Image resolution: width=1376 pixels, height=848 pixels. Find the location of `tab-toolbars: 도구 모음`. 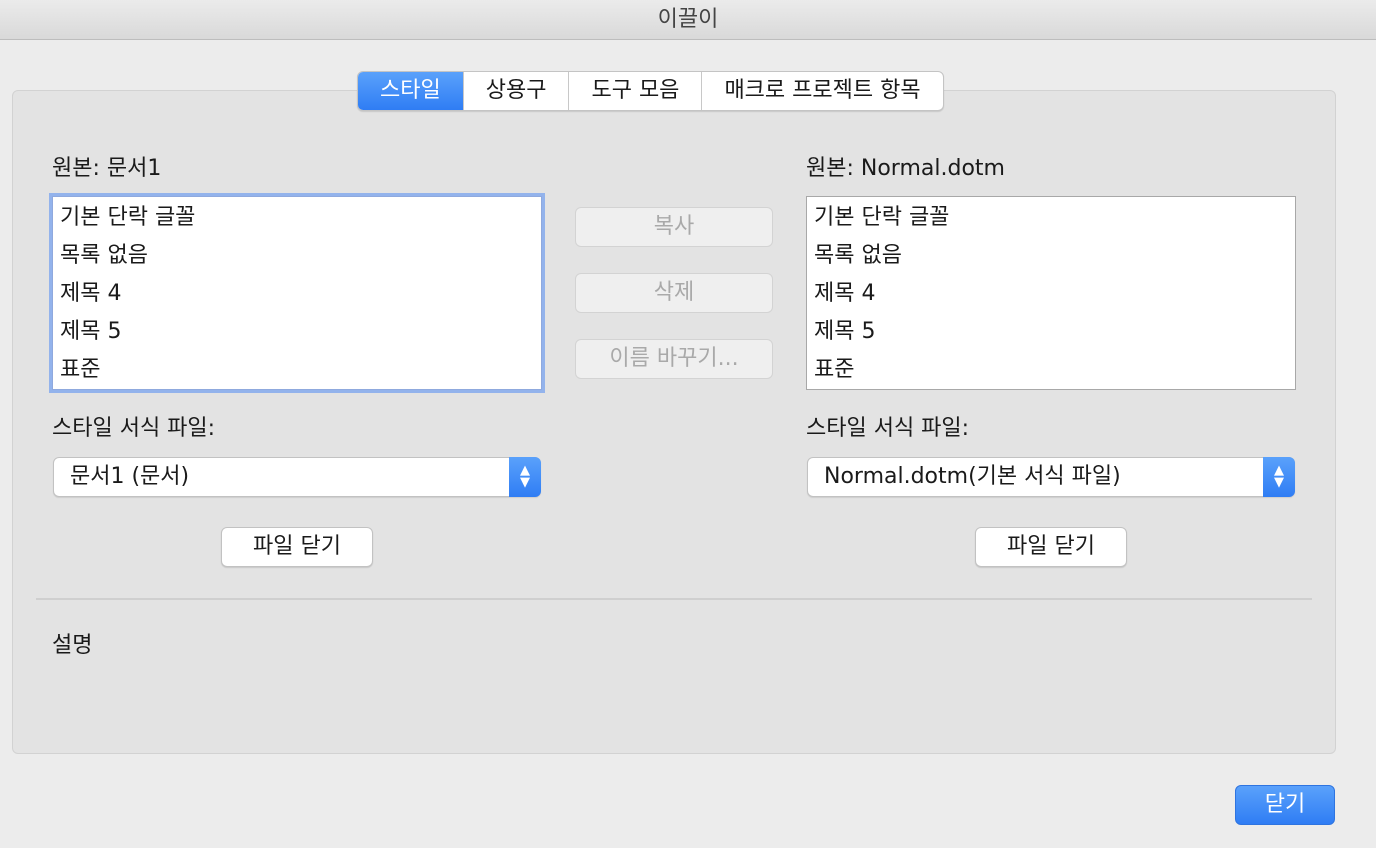

tab-toolbars: 도구 모음 is located at coordinates (636, 91).